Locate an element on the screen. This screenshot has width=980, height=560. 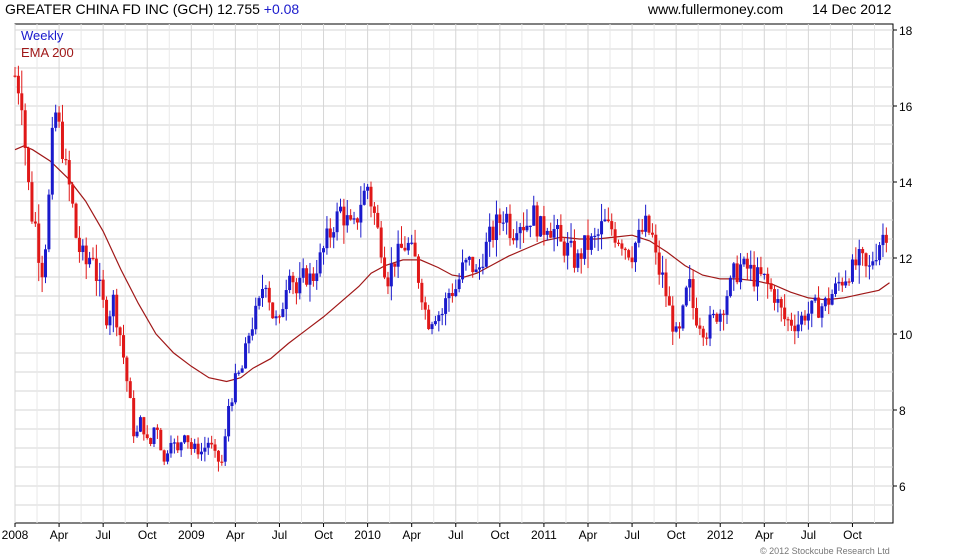
x-tick-label: 2009 is located at coordinates (191, 535).